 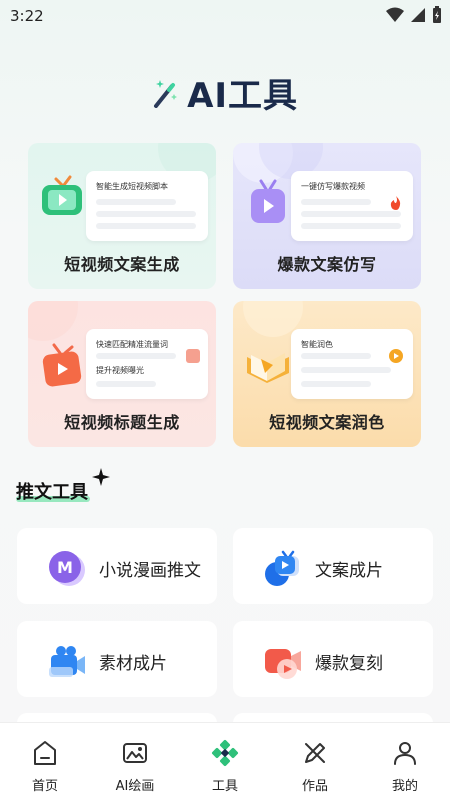 I want to click on card-doc-subtitle: 提升视频曝光, so click(x=120, y=370).